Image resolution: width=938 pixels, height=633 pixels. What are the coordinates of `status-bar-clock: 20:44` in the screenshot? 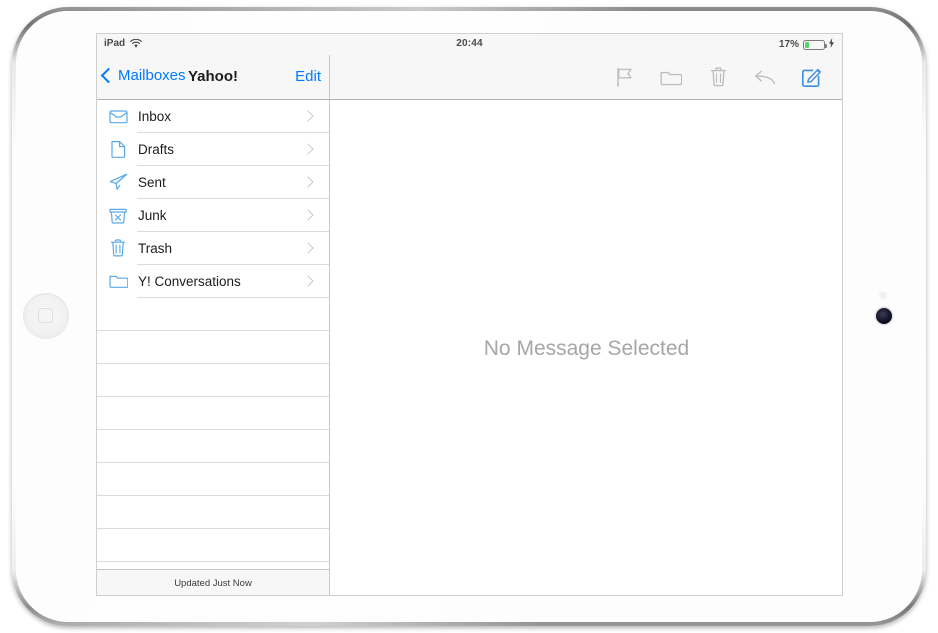 It's located at (469, 43).